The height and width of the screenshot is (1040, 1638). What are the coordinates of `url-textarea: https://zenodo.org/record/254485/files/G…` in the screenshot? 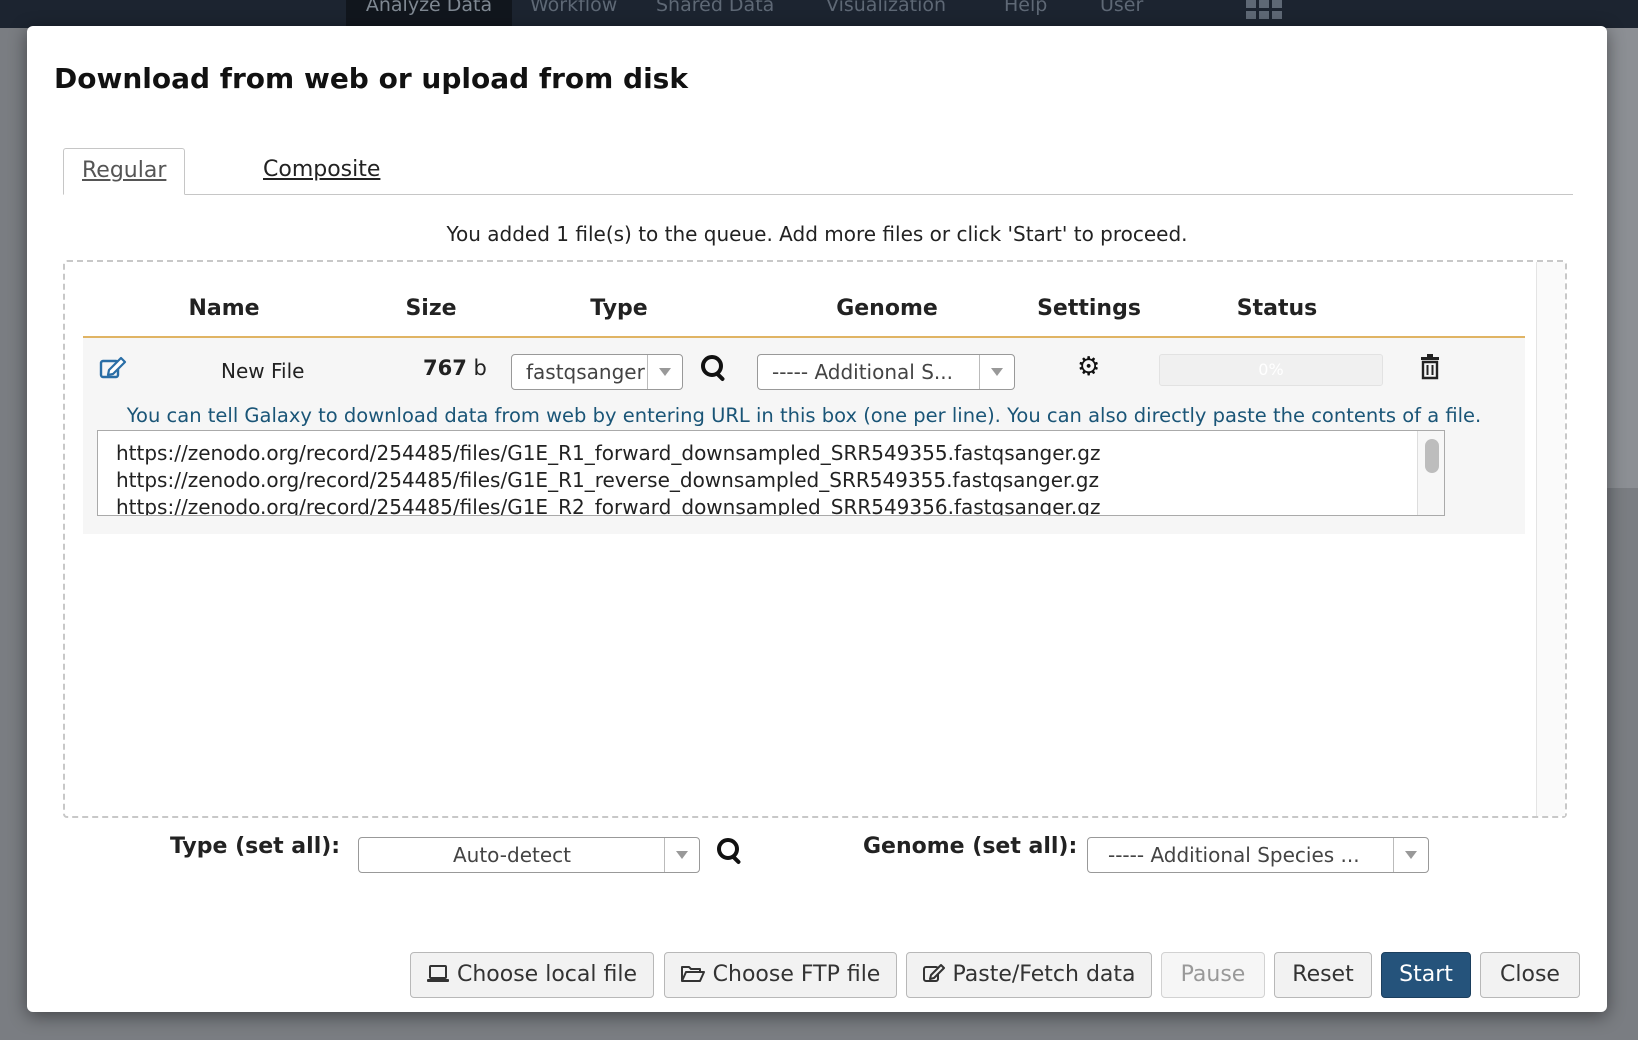 It's located at (771, 473).